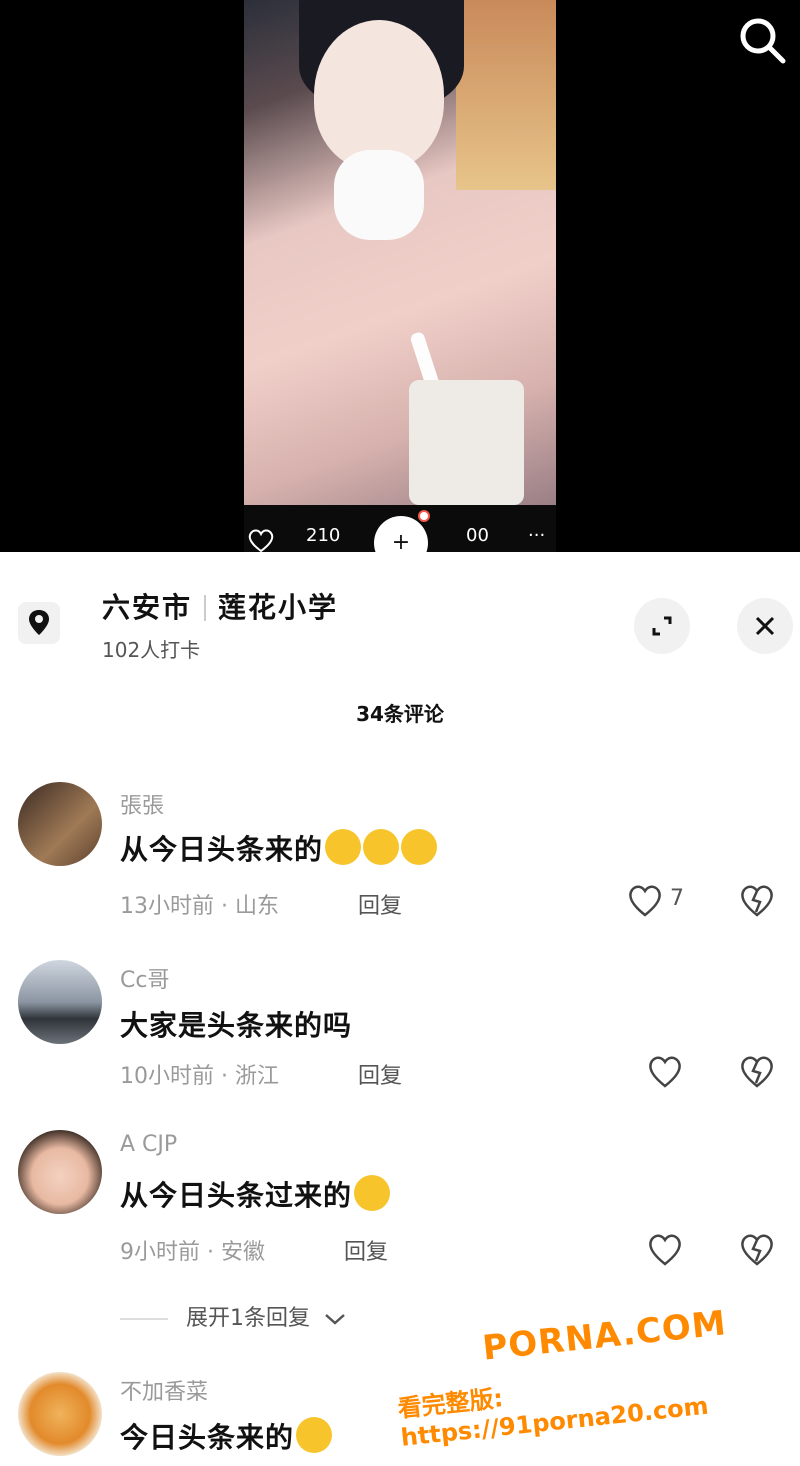  Describe the element at coordinates (160, 1252) in the screenshot. I see `comment-time: 9小时前` at that location.